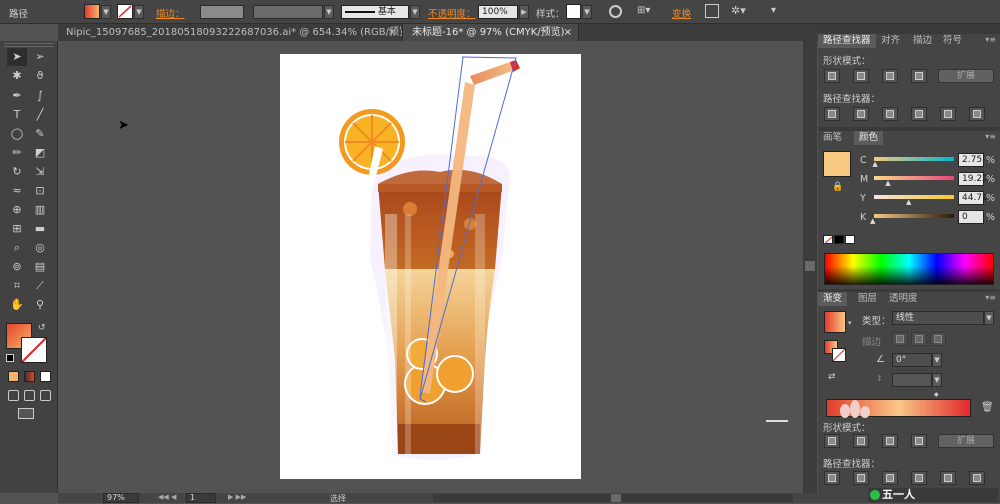  I want to click on document-tab-2: 未标题-16* @ 97% (CMYK/预览) ×, so click(491, 32).